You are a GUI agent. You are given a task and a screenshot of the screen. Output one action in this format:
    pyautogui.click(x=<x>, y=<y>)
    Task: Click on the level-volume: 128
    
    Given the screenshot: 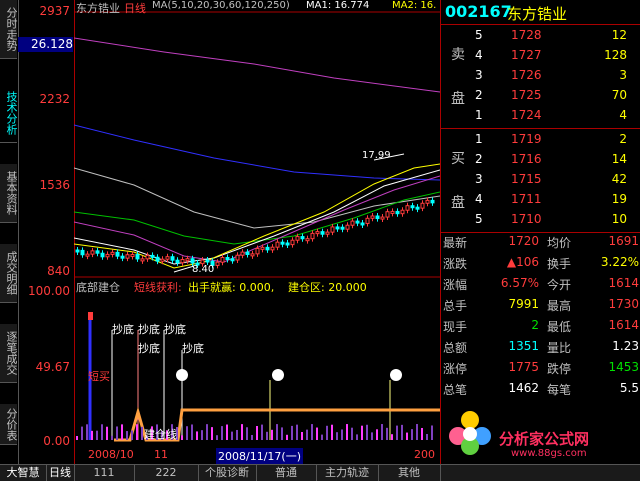 What is the action you would take?
    pyautogui.click(x=615, y=55)
    